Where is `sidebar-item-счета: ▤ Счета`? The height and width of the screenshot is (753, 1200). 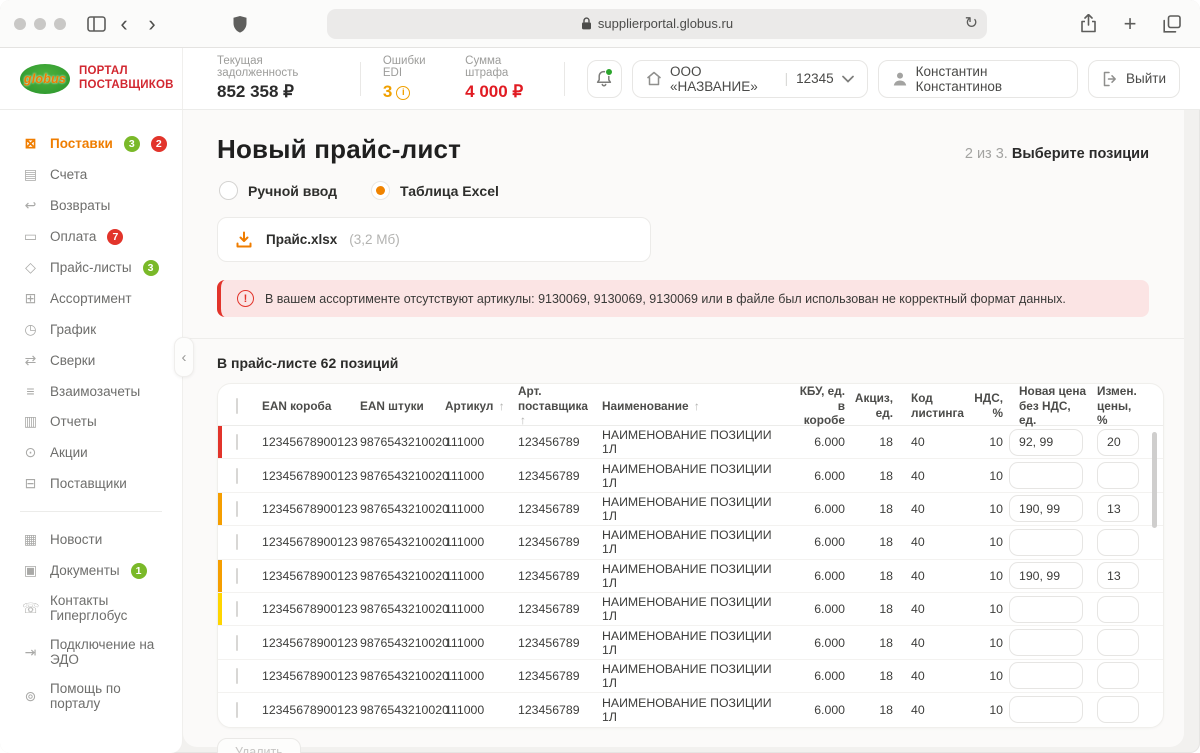
sidebar-item-счета: ▤ Счета is located at coordinates (91, 174).